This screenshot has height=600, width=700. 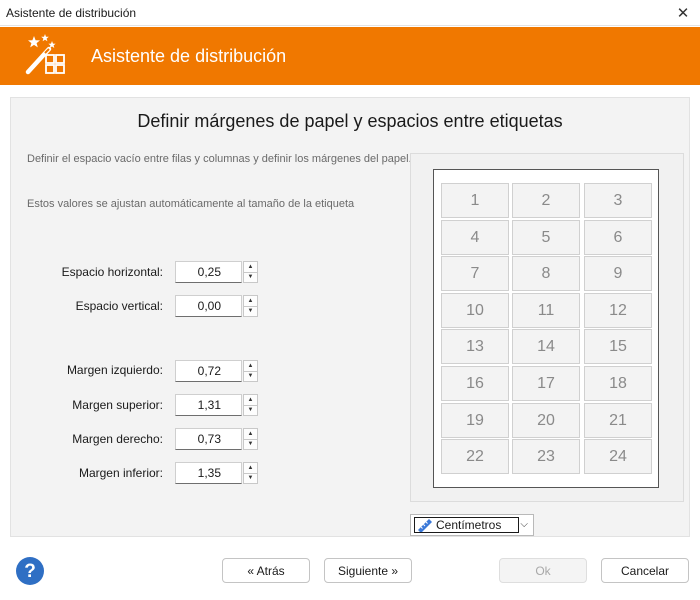 What do you see at coordinates (618, 273) in the screenshot?
I see `label-cell: 9` at bounding box center [618, 273].